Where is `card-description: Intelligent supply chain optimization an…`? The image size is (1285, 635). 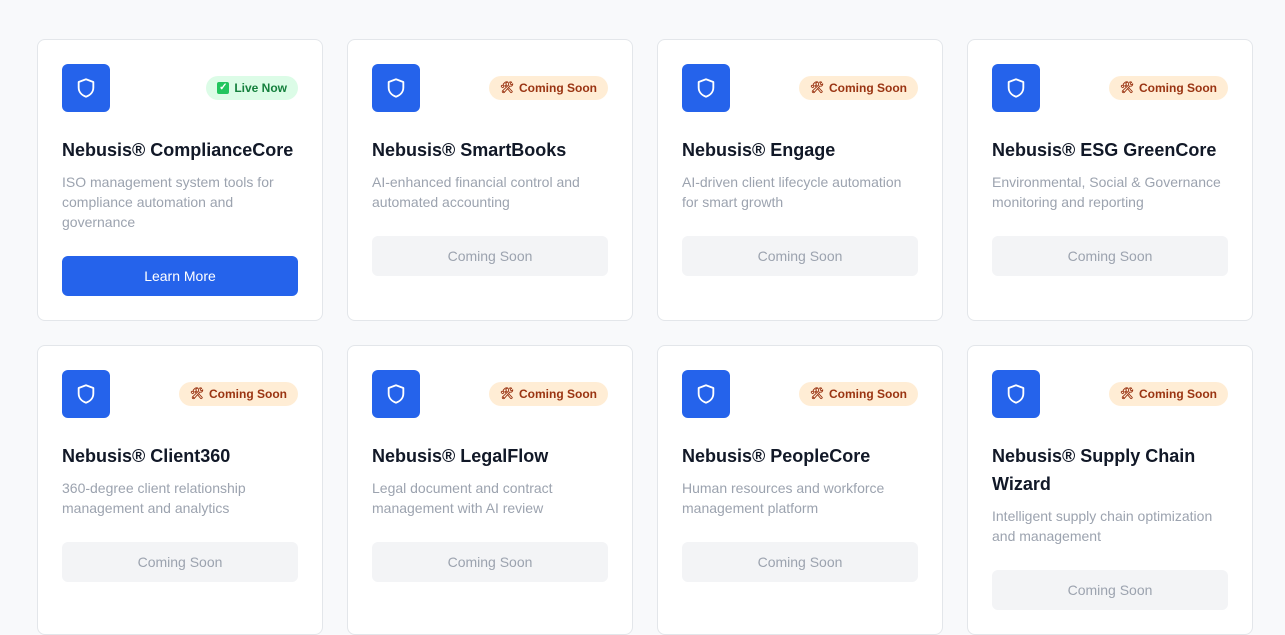 card-description: Intelligent supply chain optimization an… is located at coordinates (1102, 526).